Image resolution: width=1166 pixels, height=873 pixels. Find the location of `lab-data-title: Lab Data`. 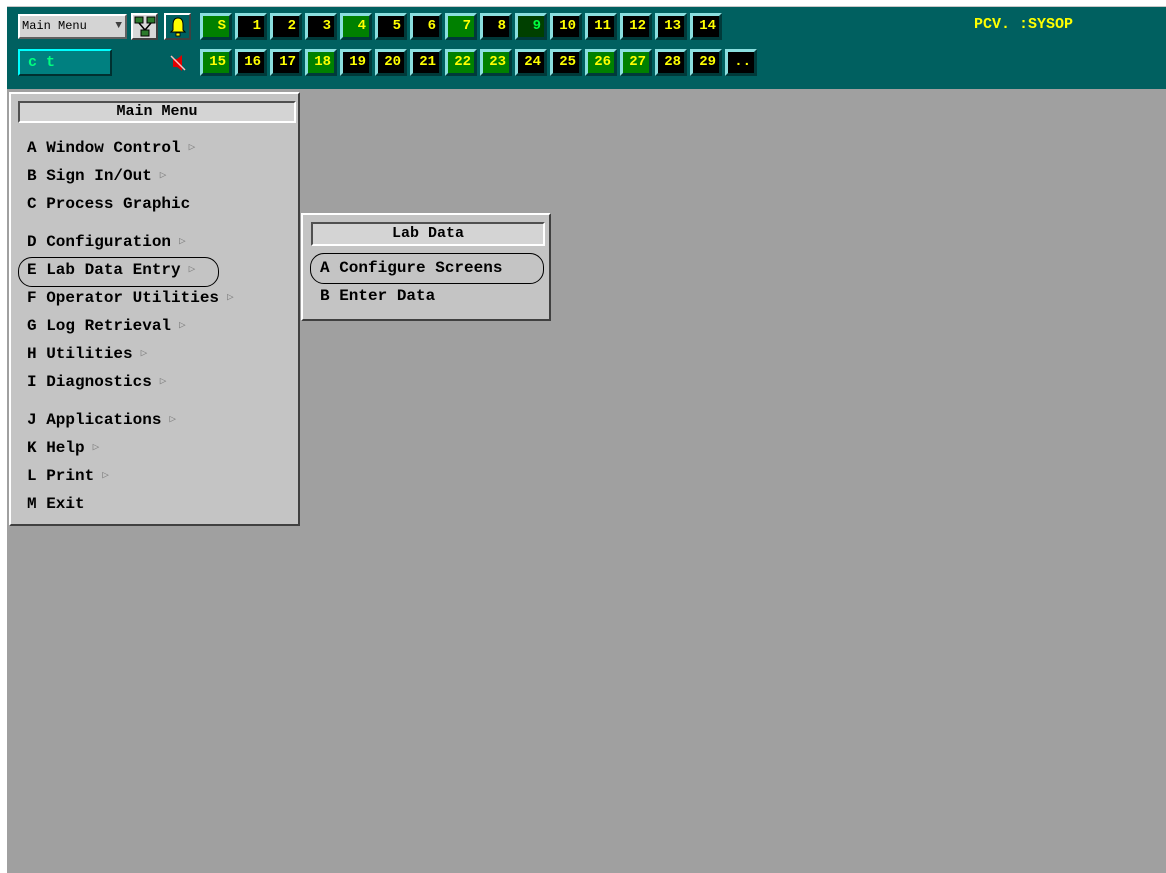

lab-data-title: Lab Data is located at coordinates (428, 234).